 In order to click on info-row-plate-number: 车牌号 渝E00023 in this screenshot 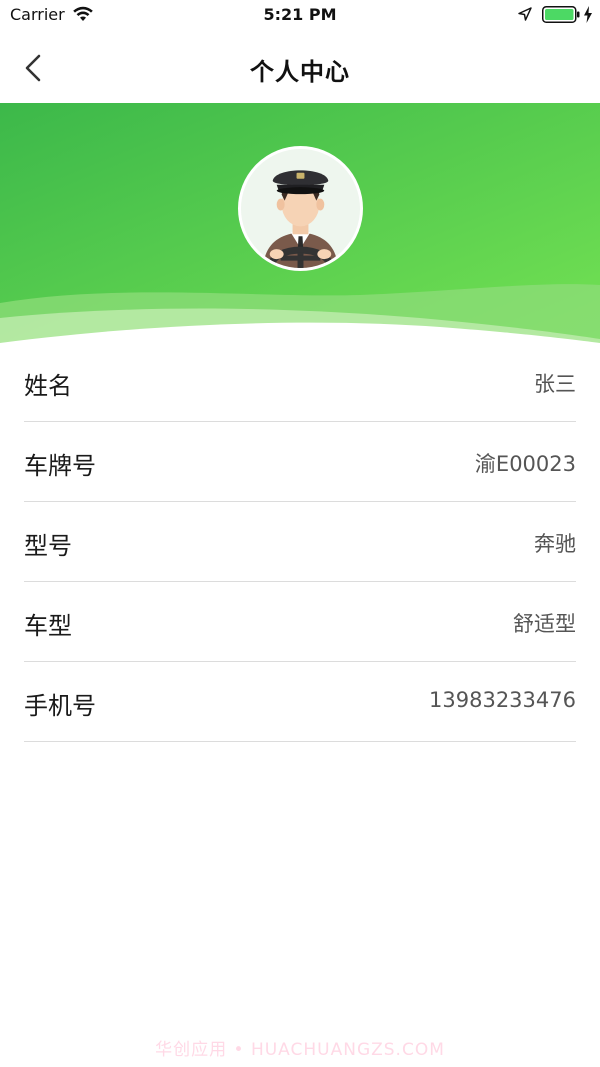, I will do `click(300, 462)`.